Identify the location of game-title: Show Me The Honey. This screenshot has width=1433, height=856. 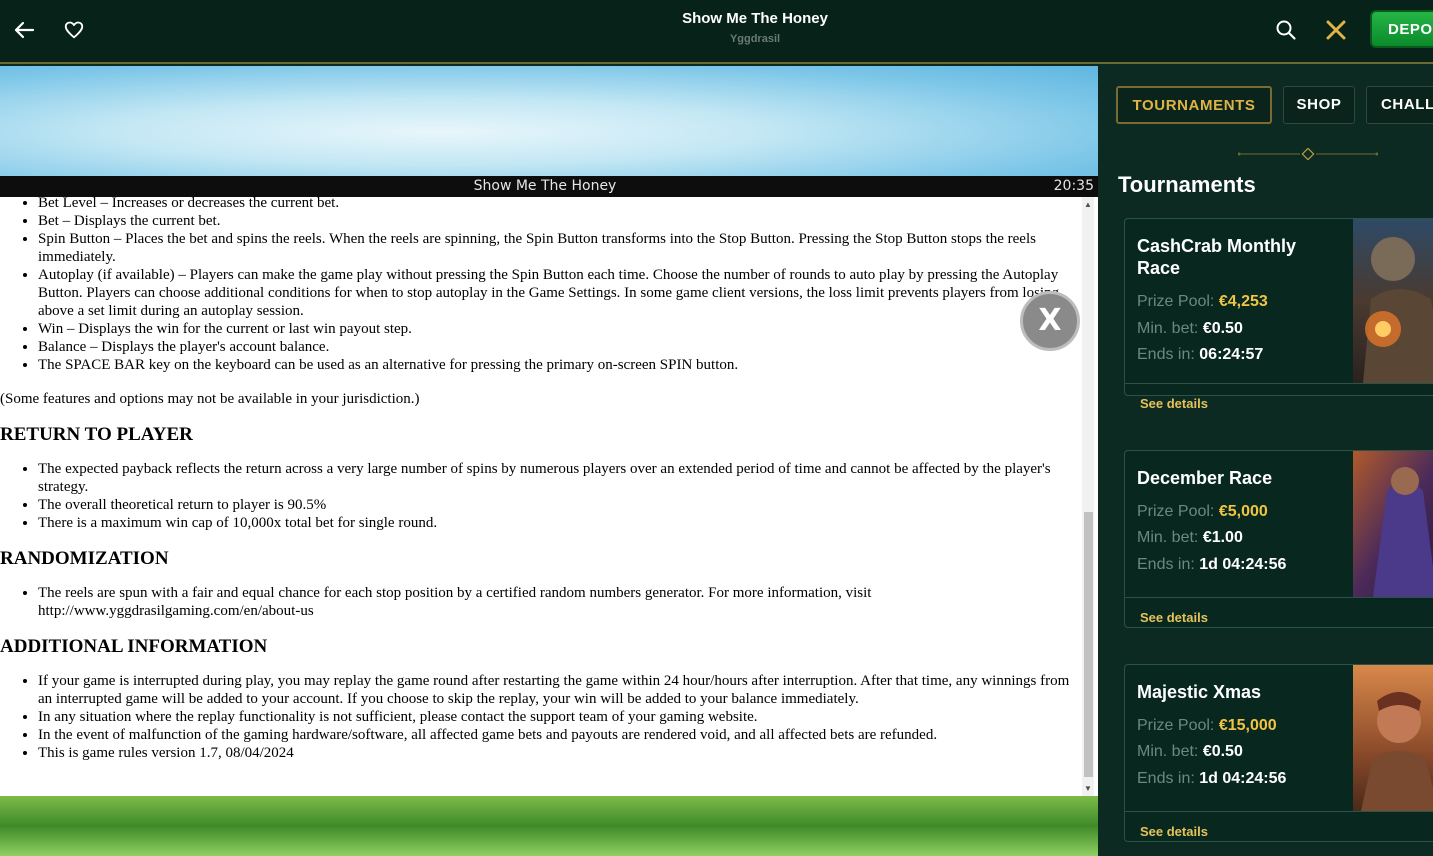
(545, 186).